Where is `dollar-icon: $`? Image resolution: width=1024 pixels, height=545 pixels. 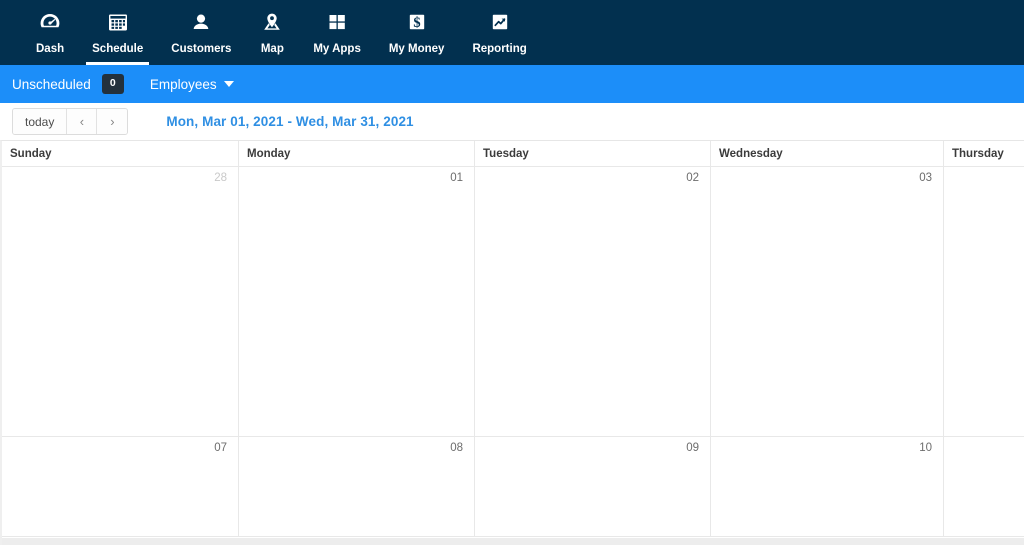
dollar-icon: $ is located at coordinates (417, 22).